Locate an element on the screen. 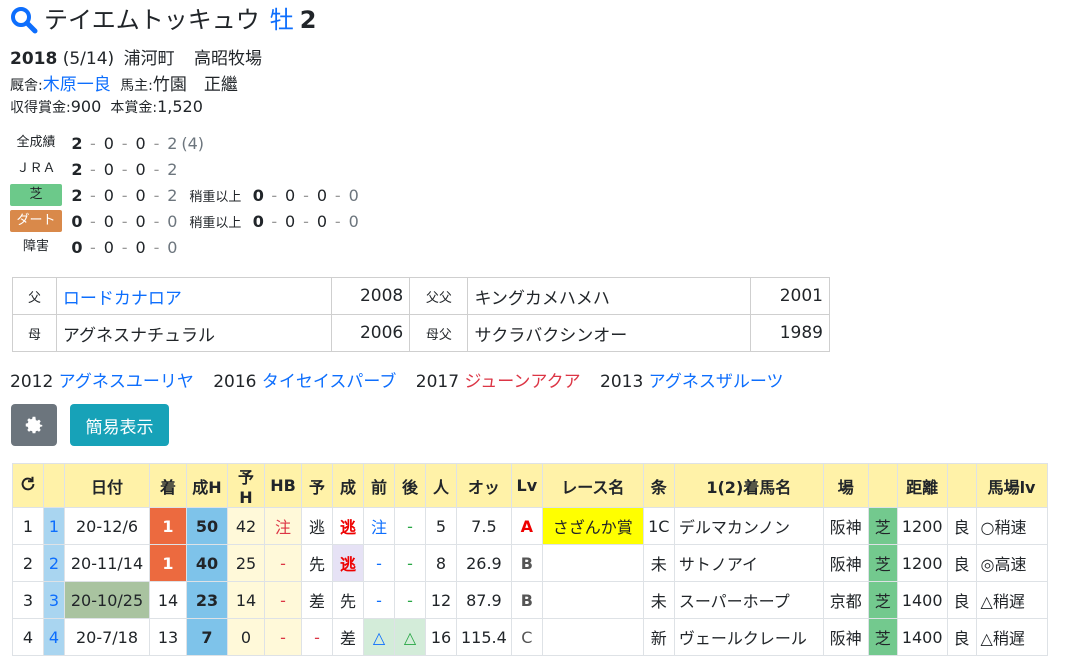  race-winner: ヴェールクレール is located at coordinates (748, 637).